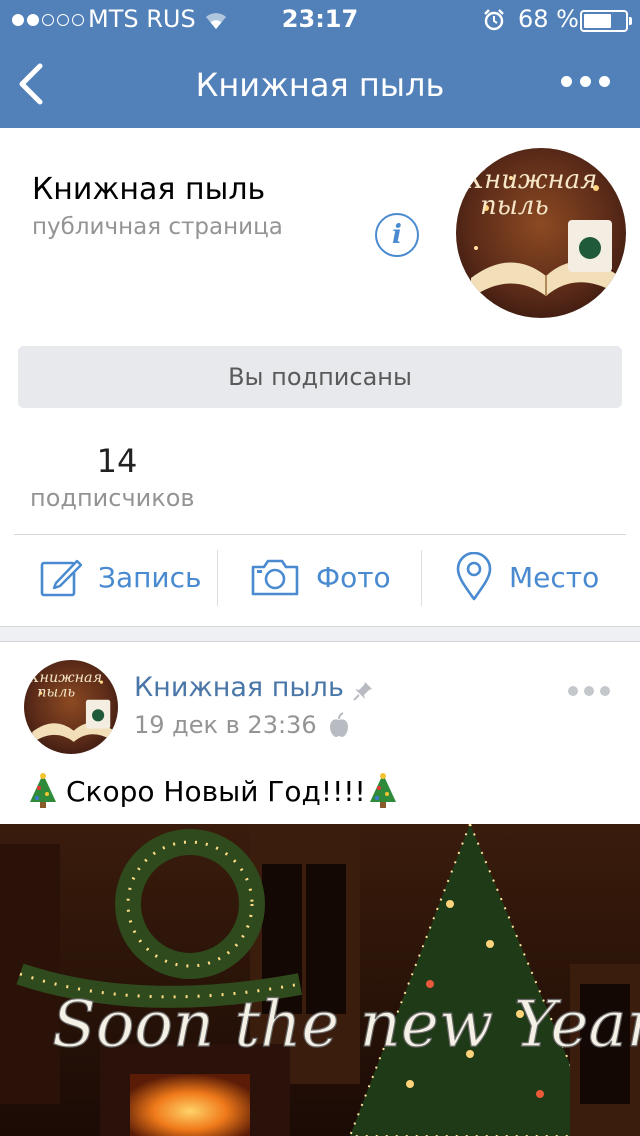 The image size is (640, 1136). I want to click on top-header: MTS RUS 23:17 68 % Книжная пыль, so click(320, 64).